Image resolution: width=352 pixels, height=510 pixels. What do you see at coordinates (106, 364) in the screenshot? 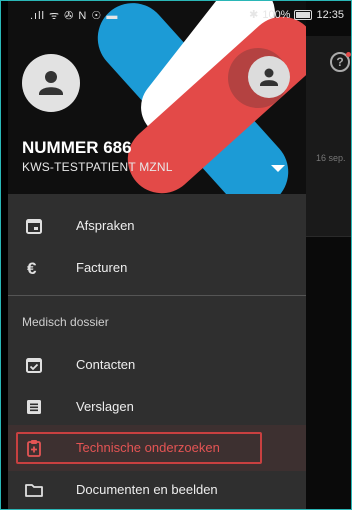
I see `menu-item-label: Contacten` at bounding box center [106, 364].